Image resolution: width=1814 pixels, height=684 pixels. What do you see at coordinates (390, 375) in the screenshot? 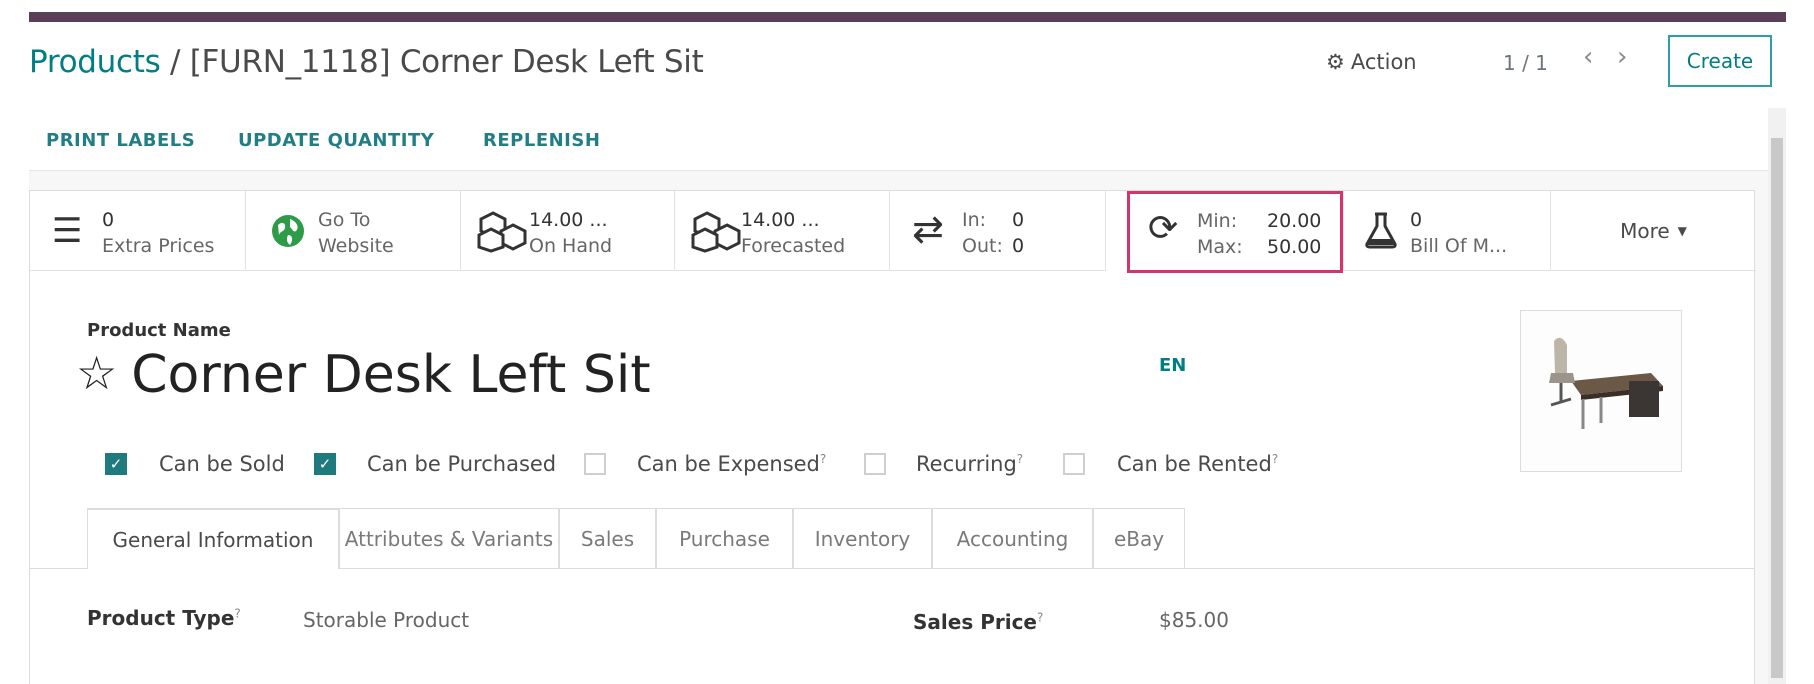
I see `product-name-field: Corner Desk Left Sit` at bounding box center [390, 375].